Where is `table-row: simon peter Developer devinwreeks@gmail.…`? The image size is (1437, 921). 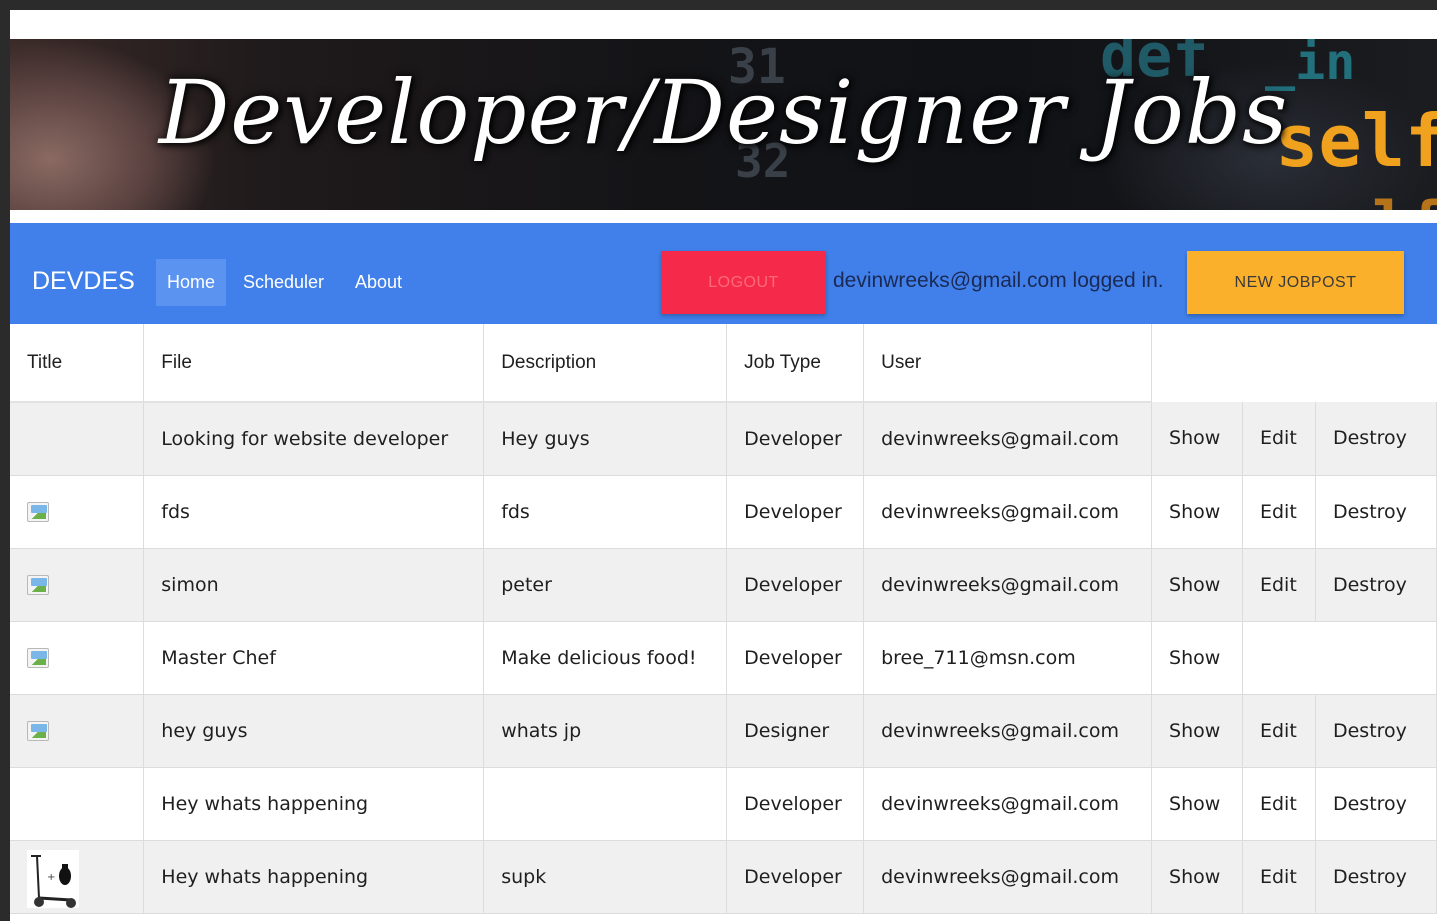
table-row: simon peter Developer devinwreeks@gmail.… is located at coordinates (723, 585).